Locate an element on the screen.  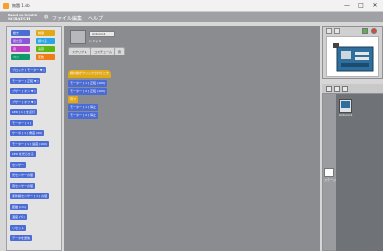
palette-block: ブザー [ オフ ▼ ] is located at coordinates (24, 101).